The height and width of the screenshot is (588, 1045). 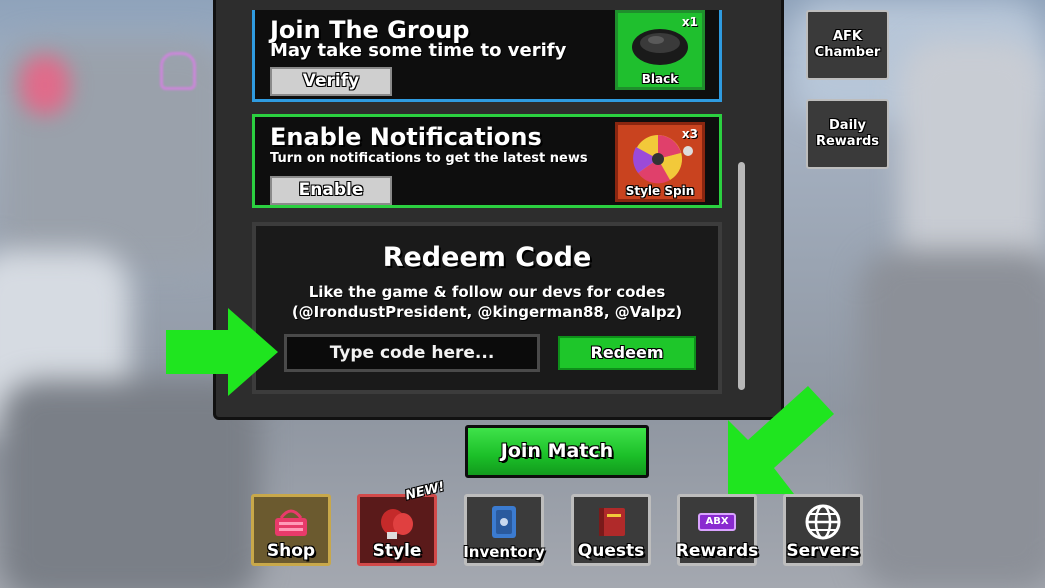 I want to click on group-reward-name: Black, so click(x=660, y=79).